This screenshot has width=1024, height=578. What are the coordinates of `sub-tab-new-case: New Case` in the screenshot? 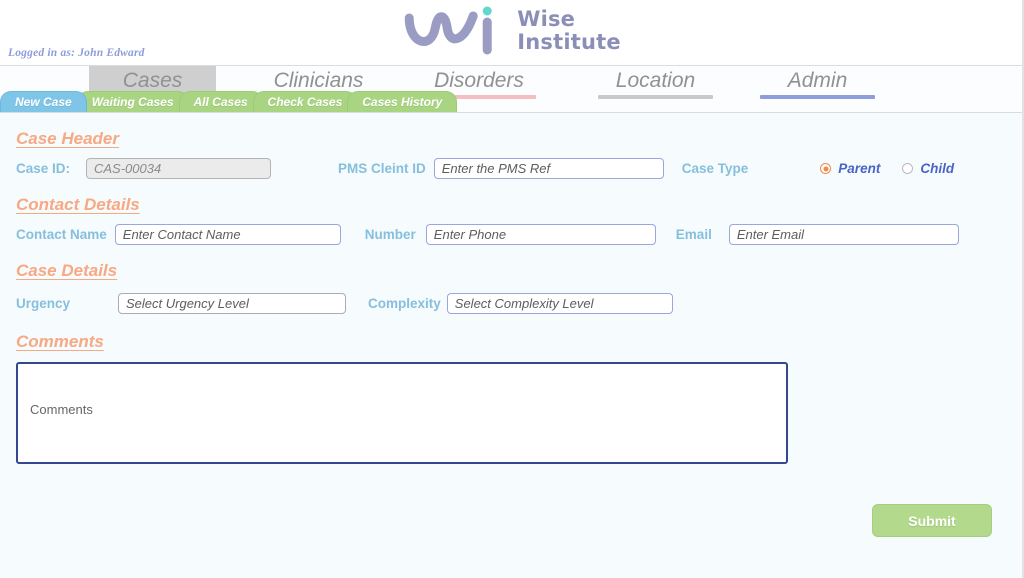 It's located at (43, 101).